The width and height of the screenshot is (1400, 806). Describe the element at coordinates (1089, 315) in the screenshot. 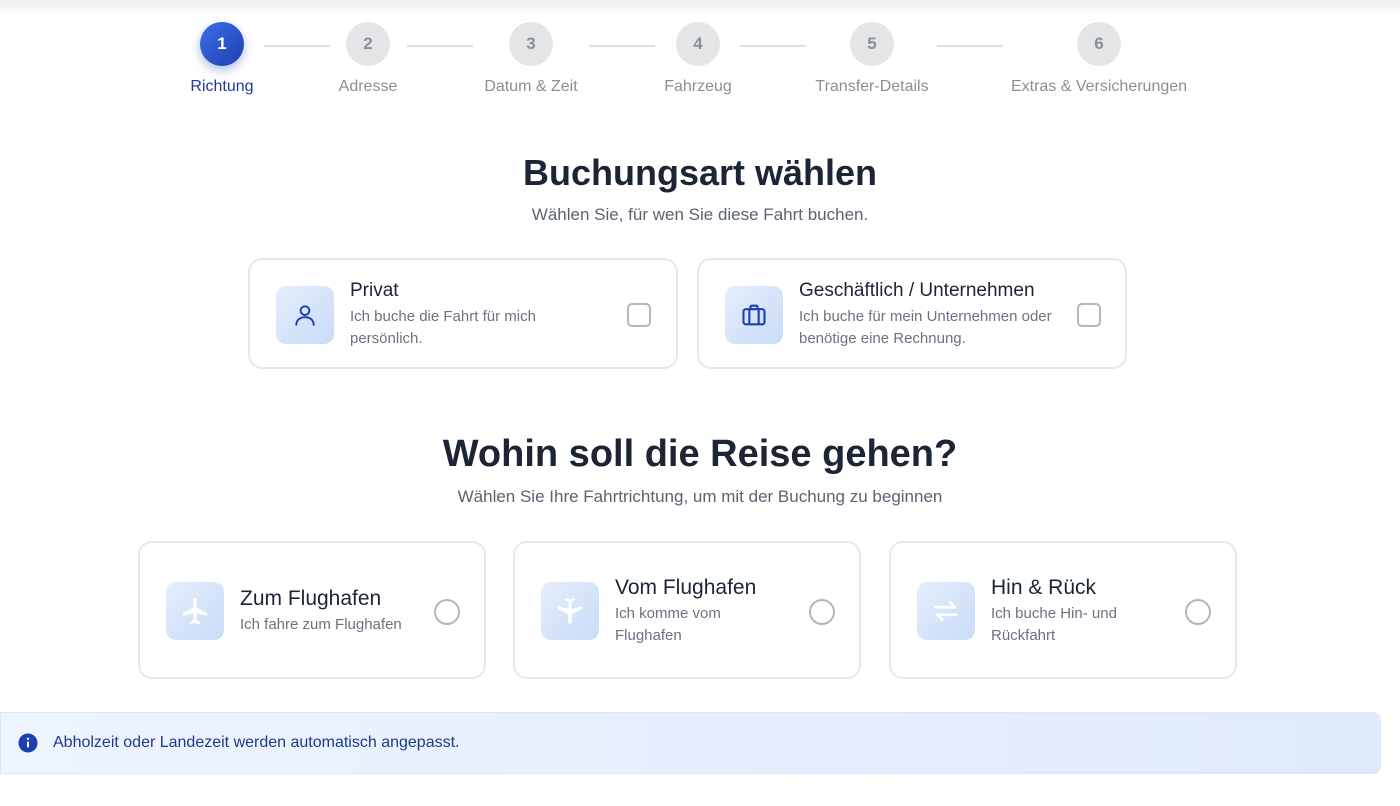

I see `geschaeftlich-checkbox` at that location.